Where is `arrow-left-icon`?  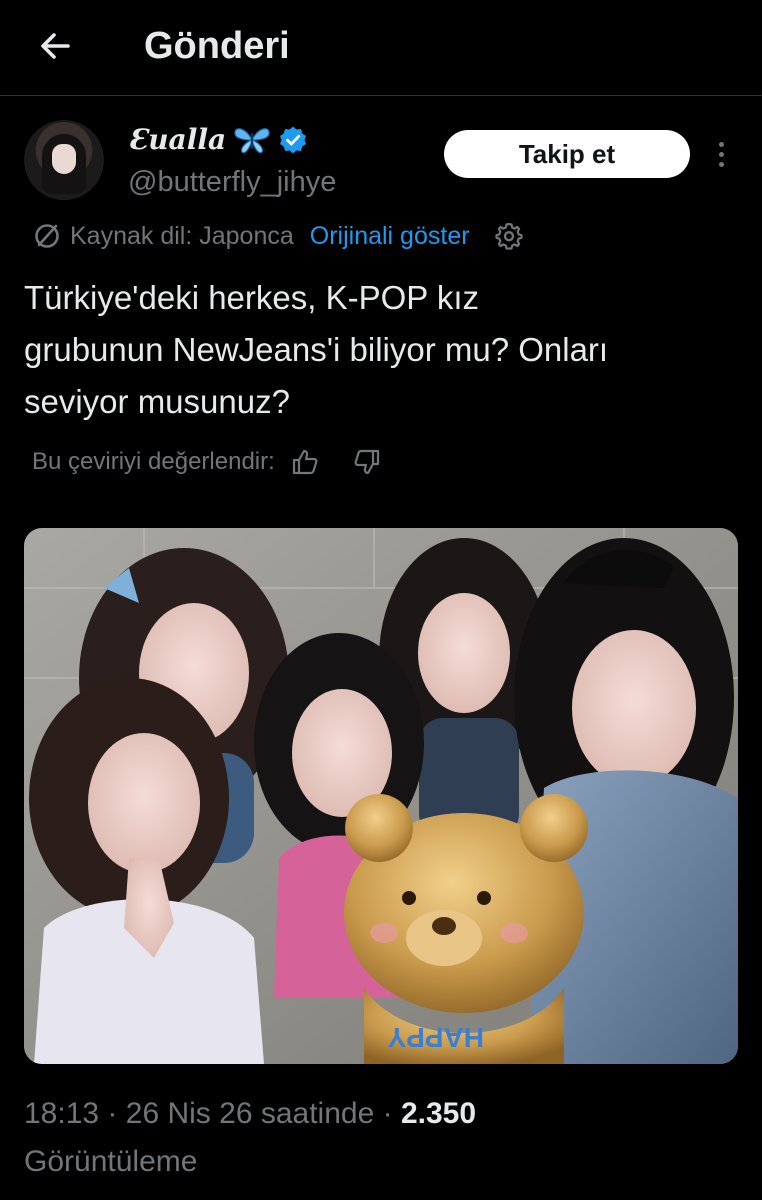 arrow-left-icon is located at coordinates (55, 46).